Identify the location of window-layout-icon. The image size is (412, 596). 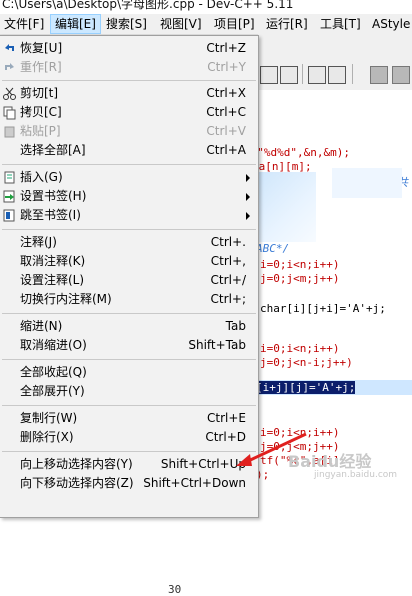
(317, 75).